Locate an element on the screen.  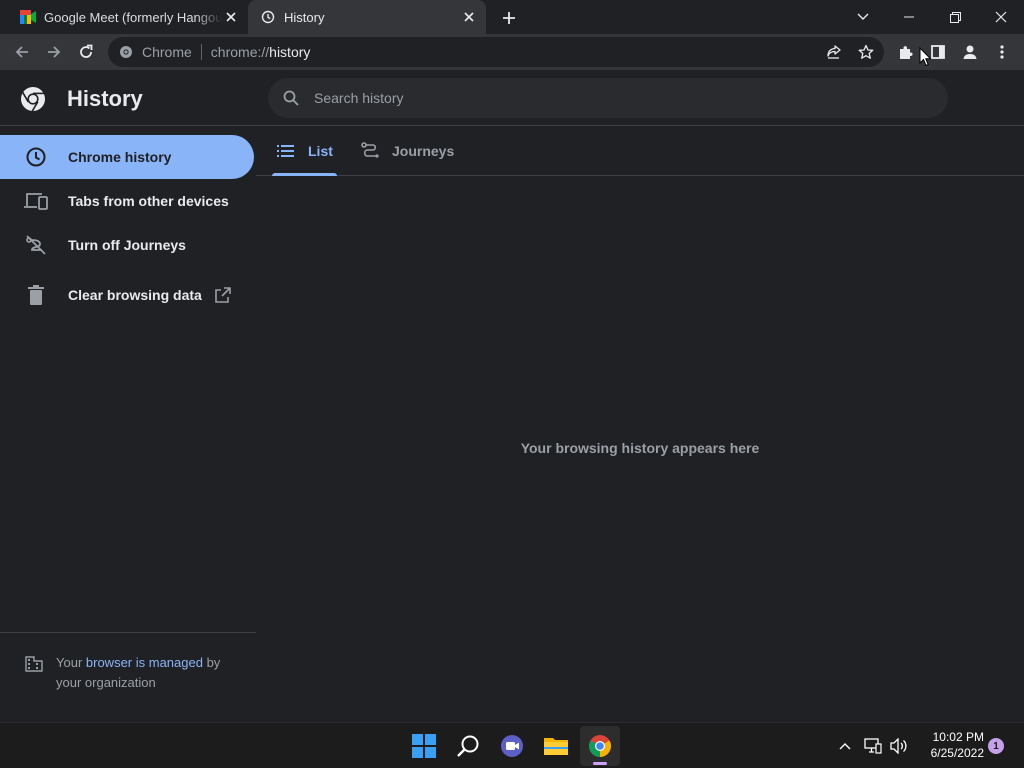
omnibox-separator is located at coordinates (201, 52).